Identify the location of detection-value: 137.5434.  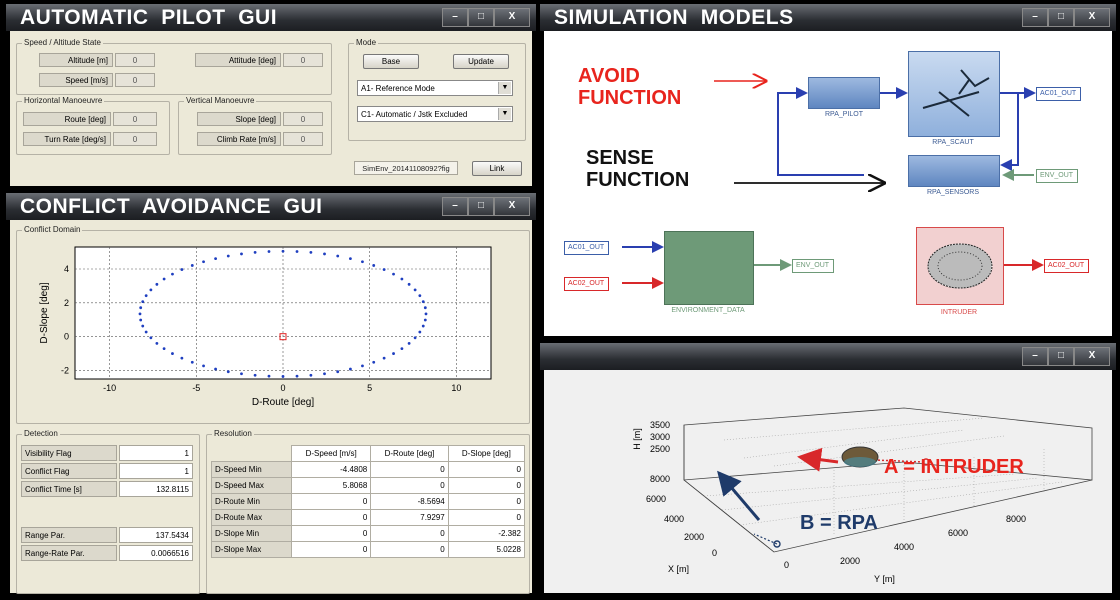
(156, 535).